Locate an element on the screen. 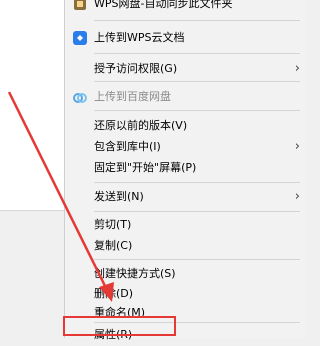  menu-item-restore-versions: 还原以前的版本(V) is located at coordinates (185, 126).